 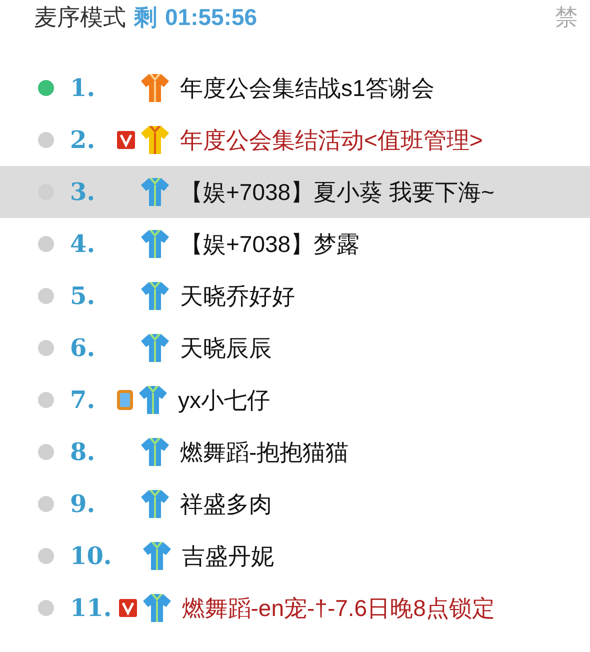 What do you see at coordinates (83, 88) in the screenshot?
I see `position-number: 1.` at bounding box center [83, 88].